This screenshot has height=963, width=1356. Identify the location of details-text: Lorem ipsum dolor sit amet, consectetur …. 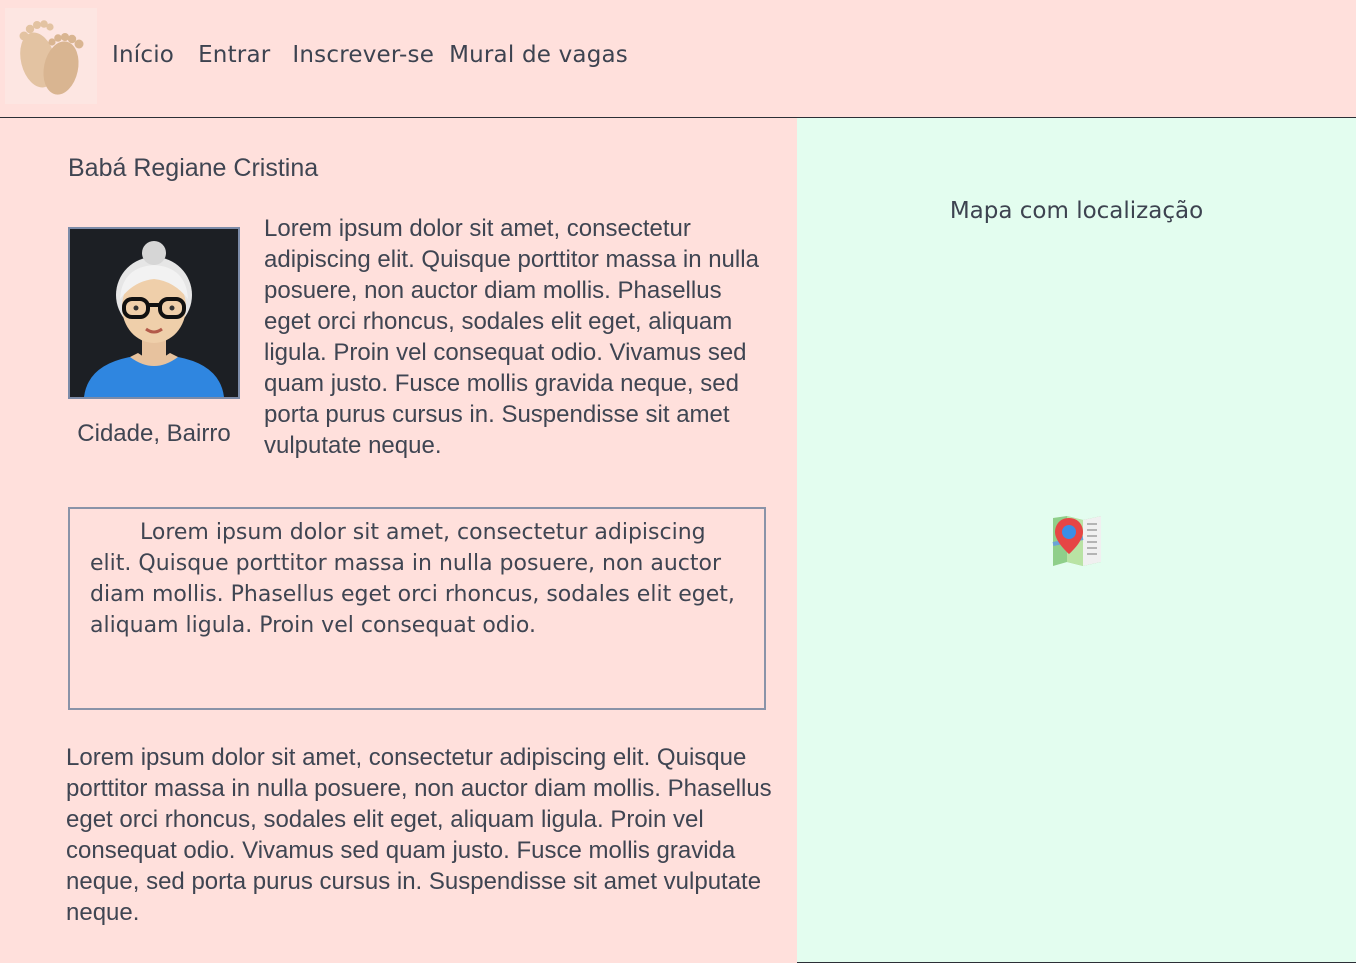
(419, 835).